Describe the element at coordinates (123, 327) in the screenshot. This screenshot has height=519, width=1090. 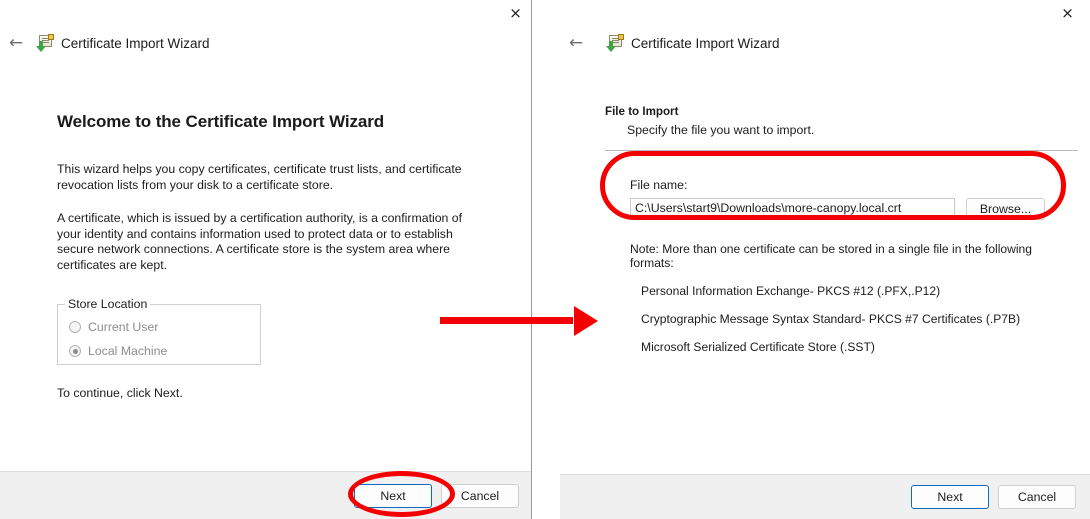
I see `radio-current-user-label: Current User` at that location.